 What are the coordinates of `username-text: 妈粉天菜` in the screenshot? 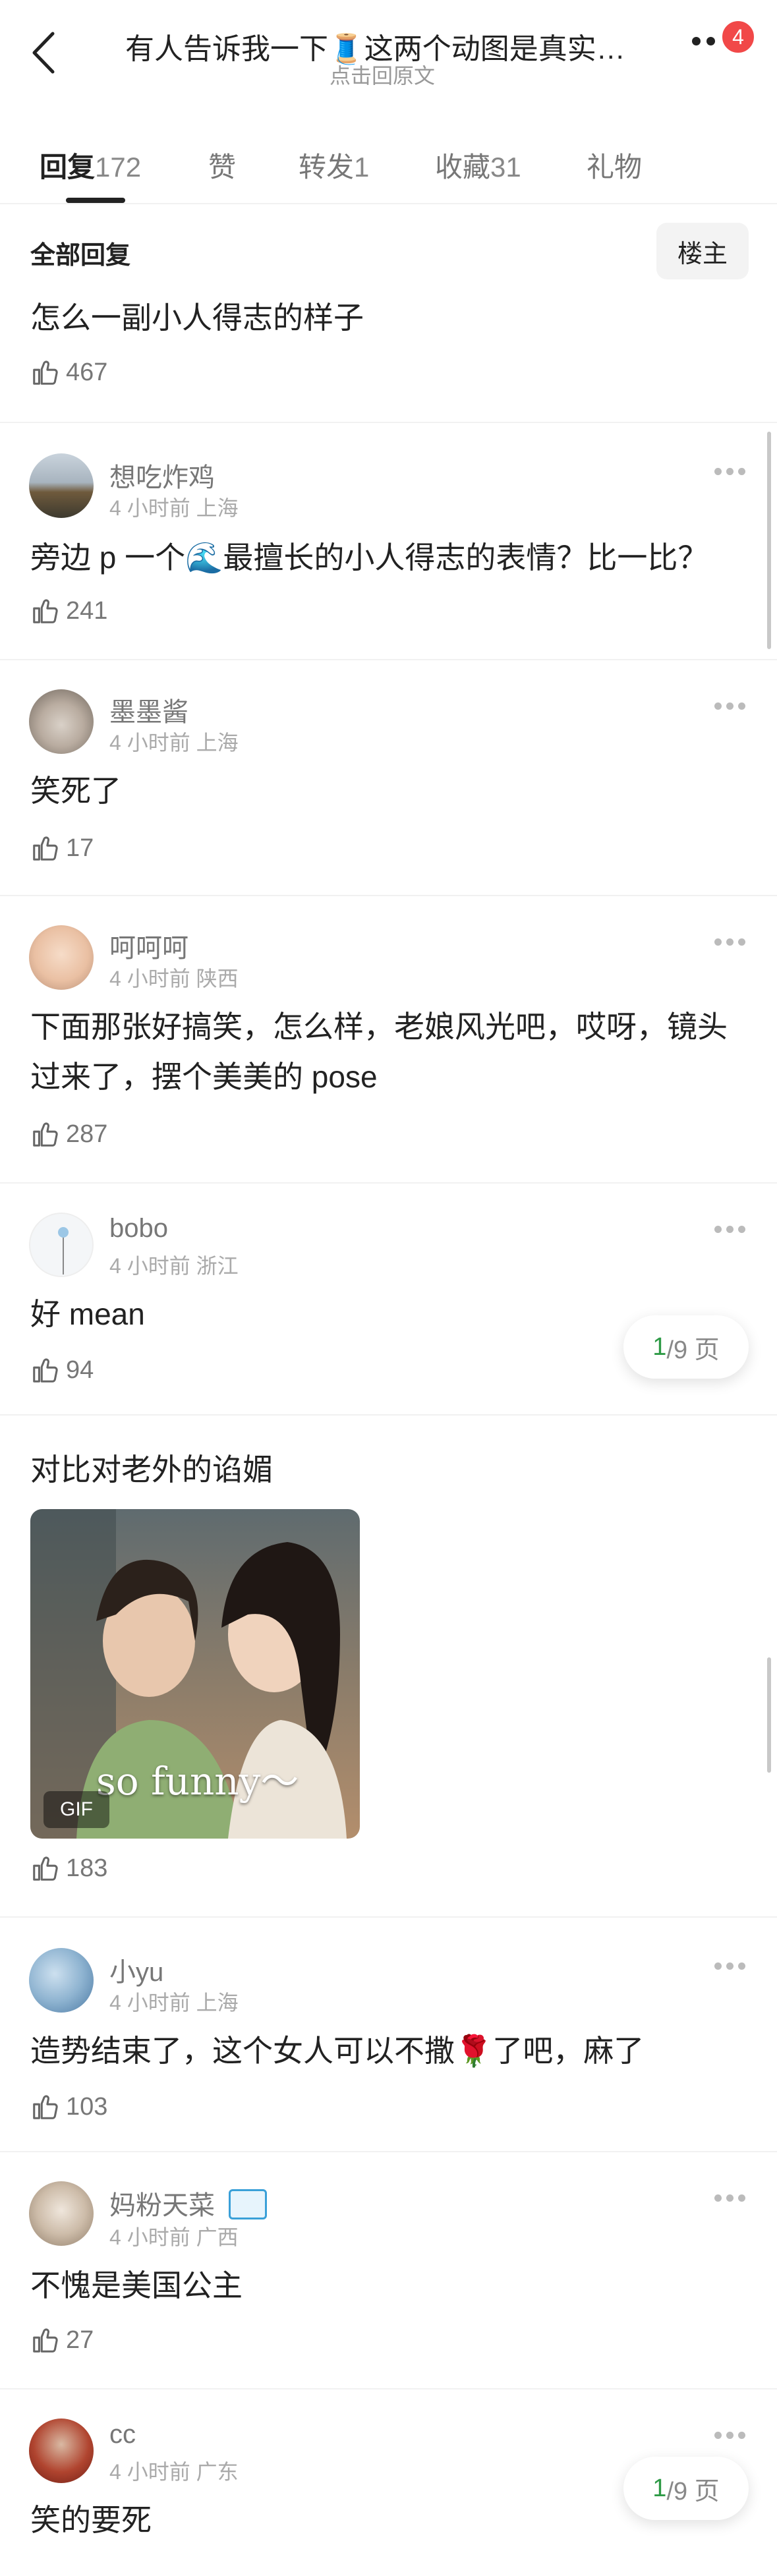 It's located at (162, 2205).